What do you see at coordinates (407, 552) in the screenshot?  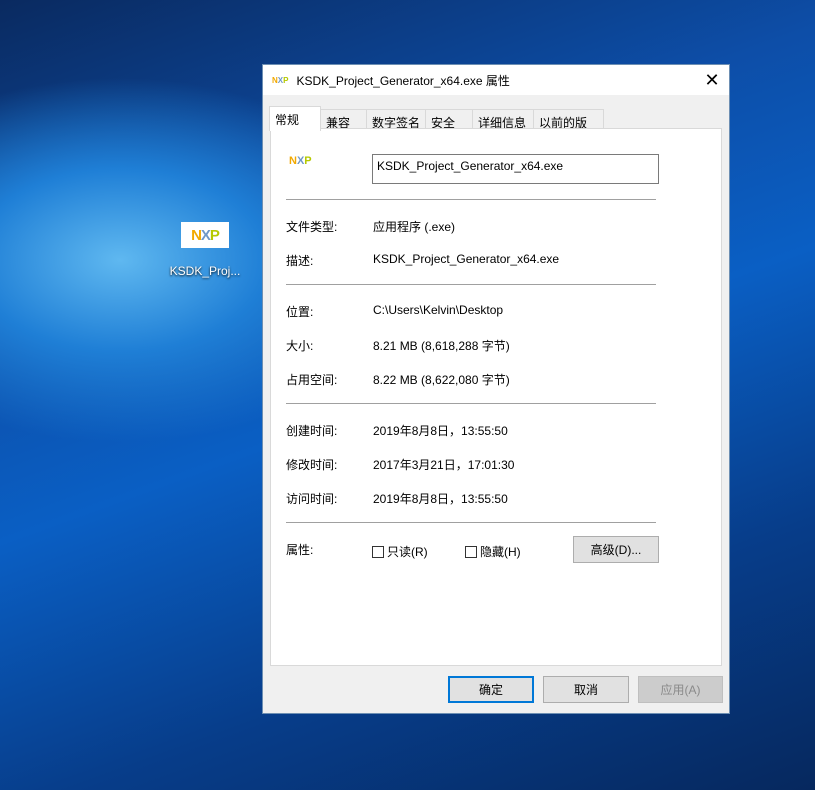 I see `readonly-label: 只读(R)` at bounding box center [407, 552].